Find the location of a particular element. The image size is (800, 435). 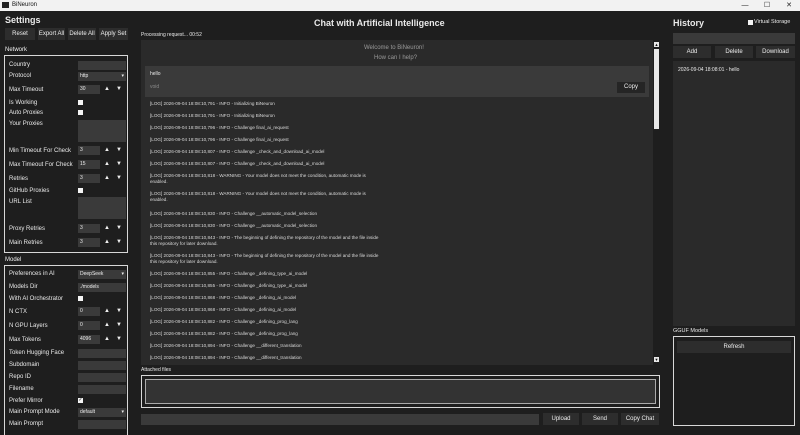

with-orchestrator-checkbox is located at coordinates (80, 298).